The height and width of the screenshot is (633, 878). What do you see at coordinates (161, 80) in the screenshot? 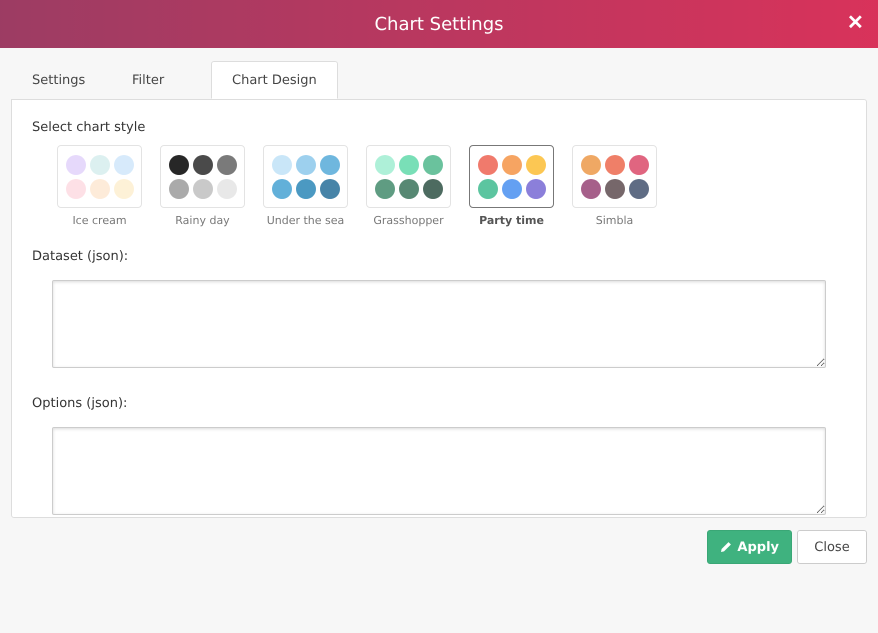
I see `tab: Filter` at bounding box center [161, 80].